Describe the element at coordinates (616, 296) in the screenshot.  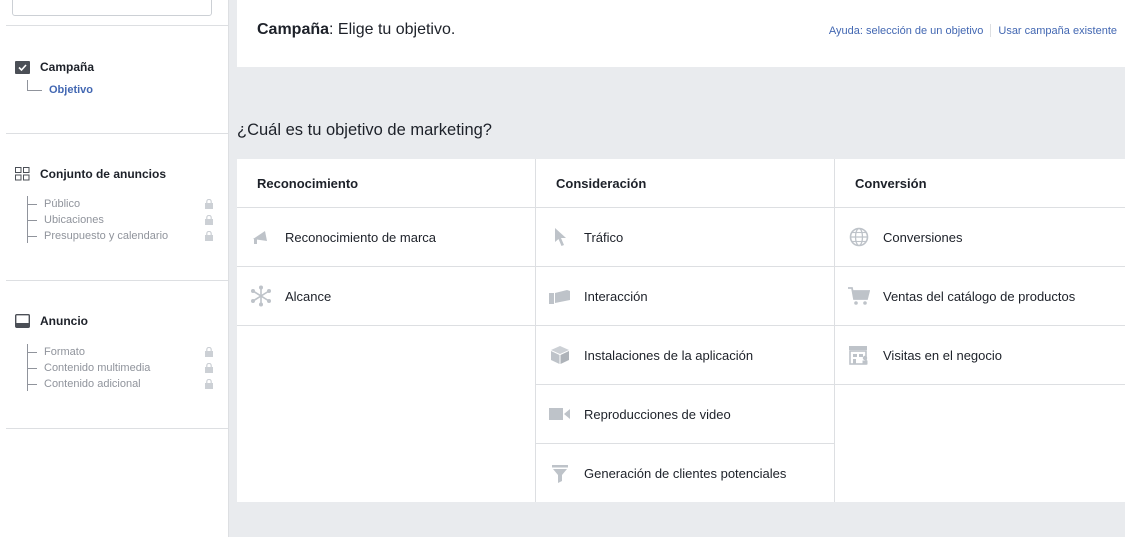
I see `objective-label: Interacción` at that location.